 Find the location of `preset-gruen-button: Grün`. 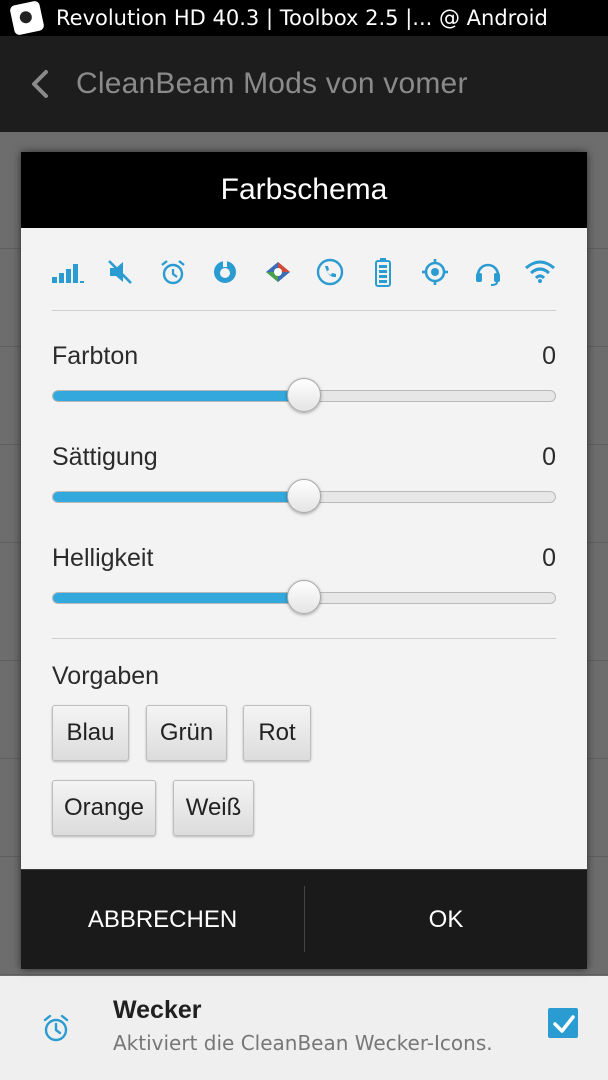

preset-gruen-button: Grün is located at coordinates (186, 733).